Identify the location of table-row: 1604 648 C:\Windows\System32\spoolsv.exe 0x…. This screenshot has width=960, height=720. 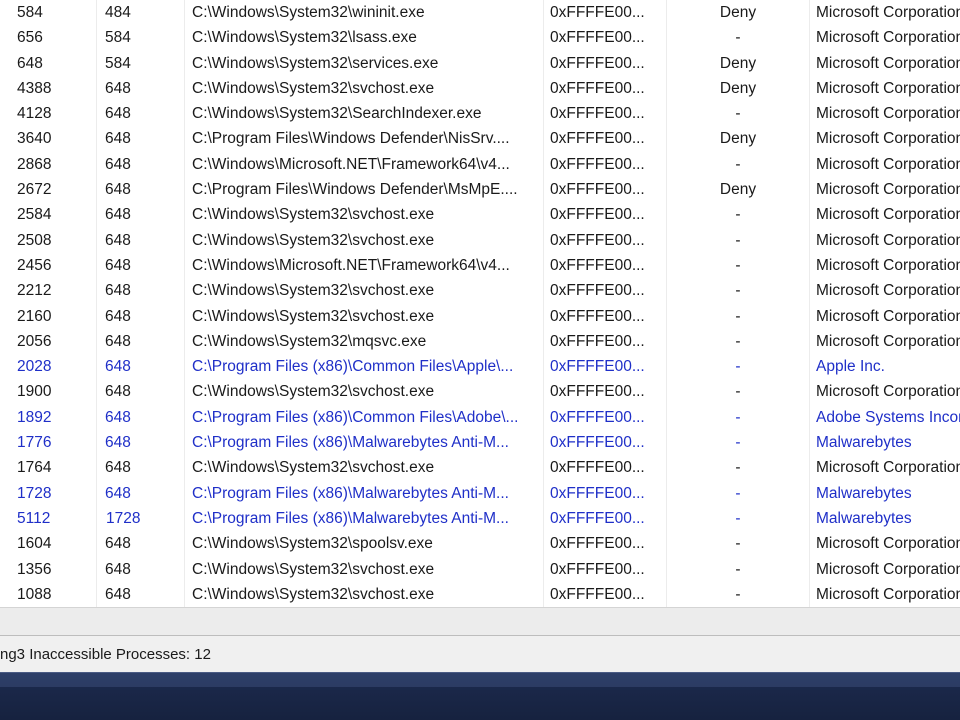
(480, 544).